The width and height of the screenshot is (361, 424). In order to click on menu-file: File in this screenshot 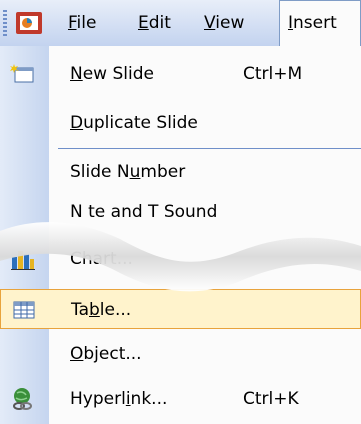, I will do `click(82, 23)`.